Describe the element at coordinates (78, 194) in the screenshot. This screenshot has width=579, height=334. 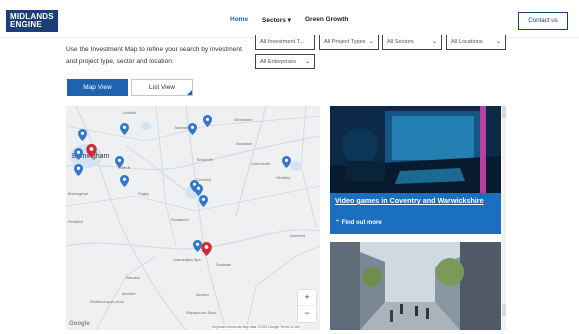
I see `town-label: Bromsgrove` at that location.